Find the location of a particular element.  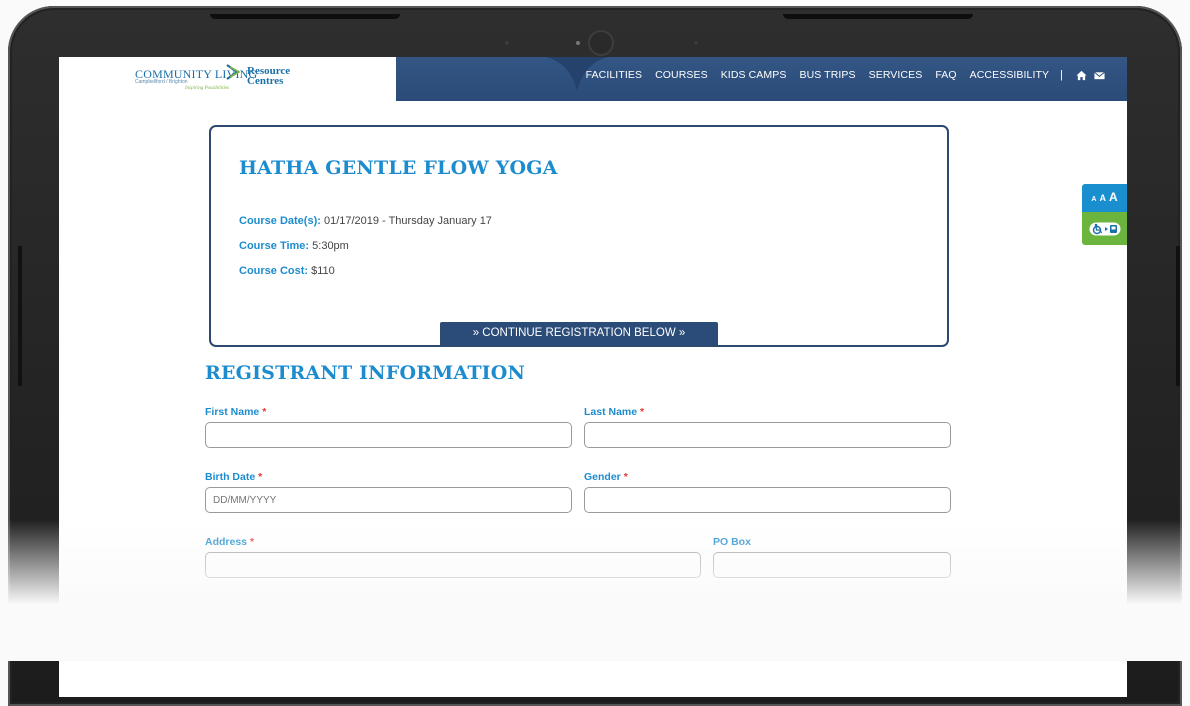

logo-subname: Campbellford / Brighton is located at coordinates (161, 82).